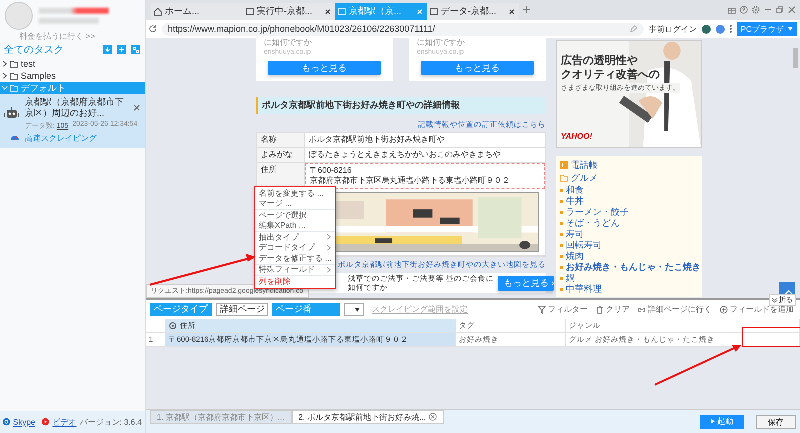  What do you see at coordinates (771, 337) in the screenshot?
I see `highlight-box` at bounding box center [771, 337].